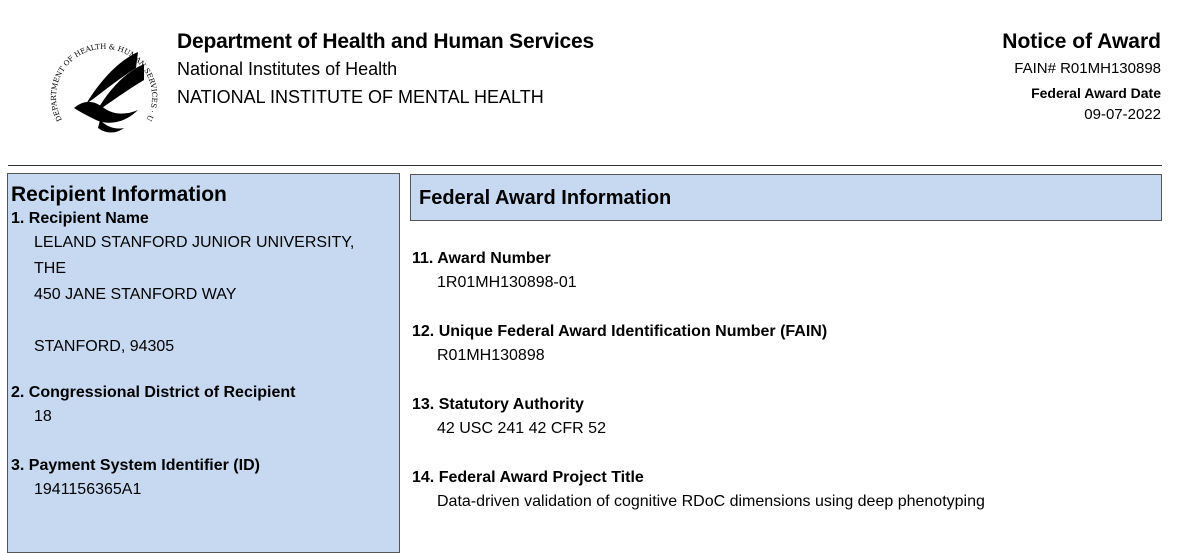 The width and height of the screenshot is (1178, 553). What do you see at coordinates (287, 69) in the screenshot?
I see `institutes-name: National Institutes of Health` at bounding box center [287, 69].